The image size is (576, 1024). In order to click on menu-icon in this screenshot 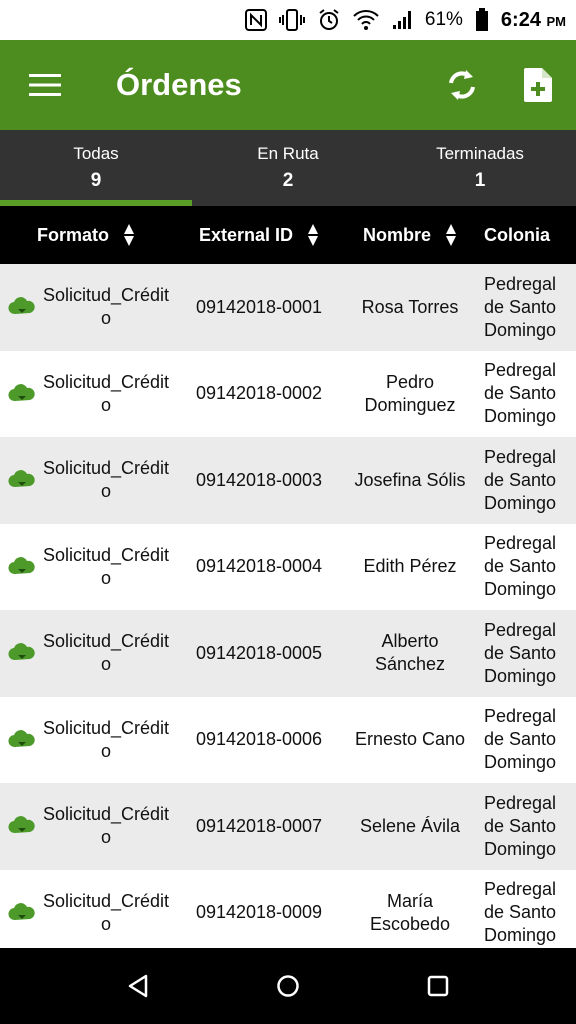, I will do `click(45, 85)`.